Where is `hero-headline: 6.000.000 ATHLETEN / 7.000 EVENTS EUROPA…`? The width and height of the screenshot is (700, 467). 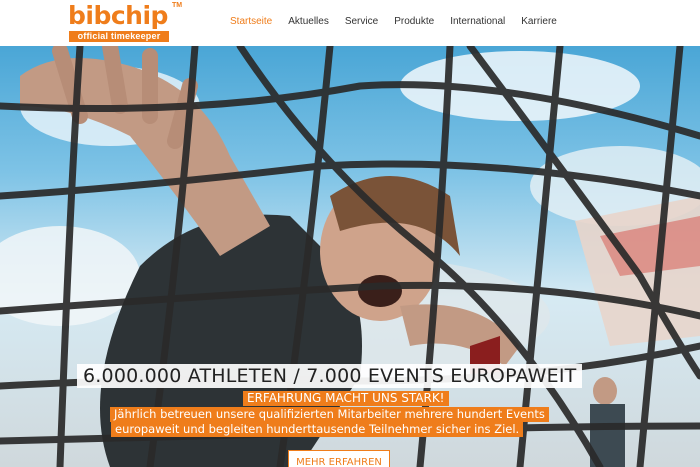 hero-headline: 6.000.000 ATHLETEN / 7.000 EVENTS EUROPA… is located at coordinates (330, 376).